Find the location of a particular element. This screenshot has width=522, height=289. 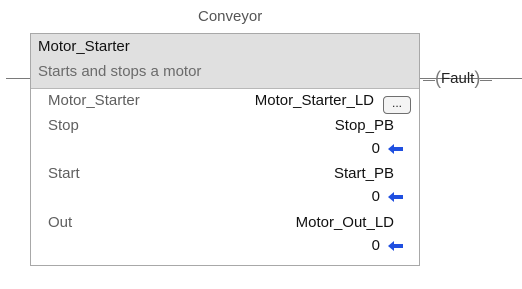

rung-tag-label: Conveyor is located at coordinates (230, 16).